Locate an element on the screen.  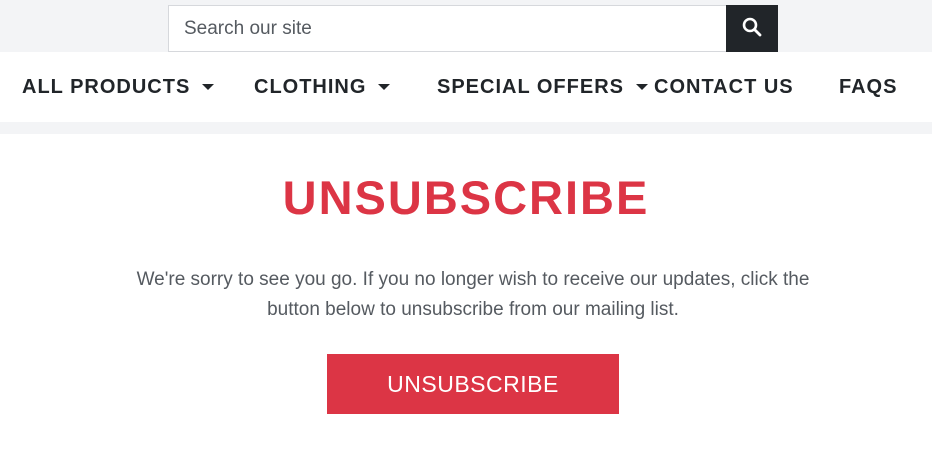
nav-item-label: SPECIAL OFFERS is located at coordinates (530, 86).